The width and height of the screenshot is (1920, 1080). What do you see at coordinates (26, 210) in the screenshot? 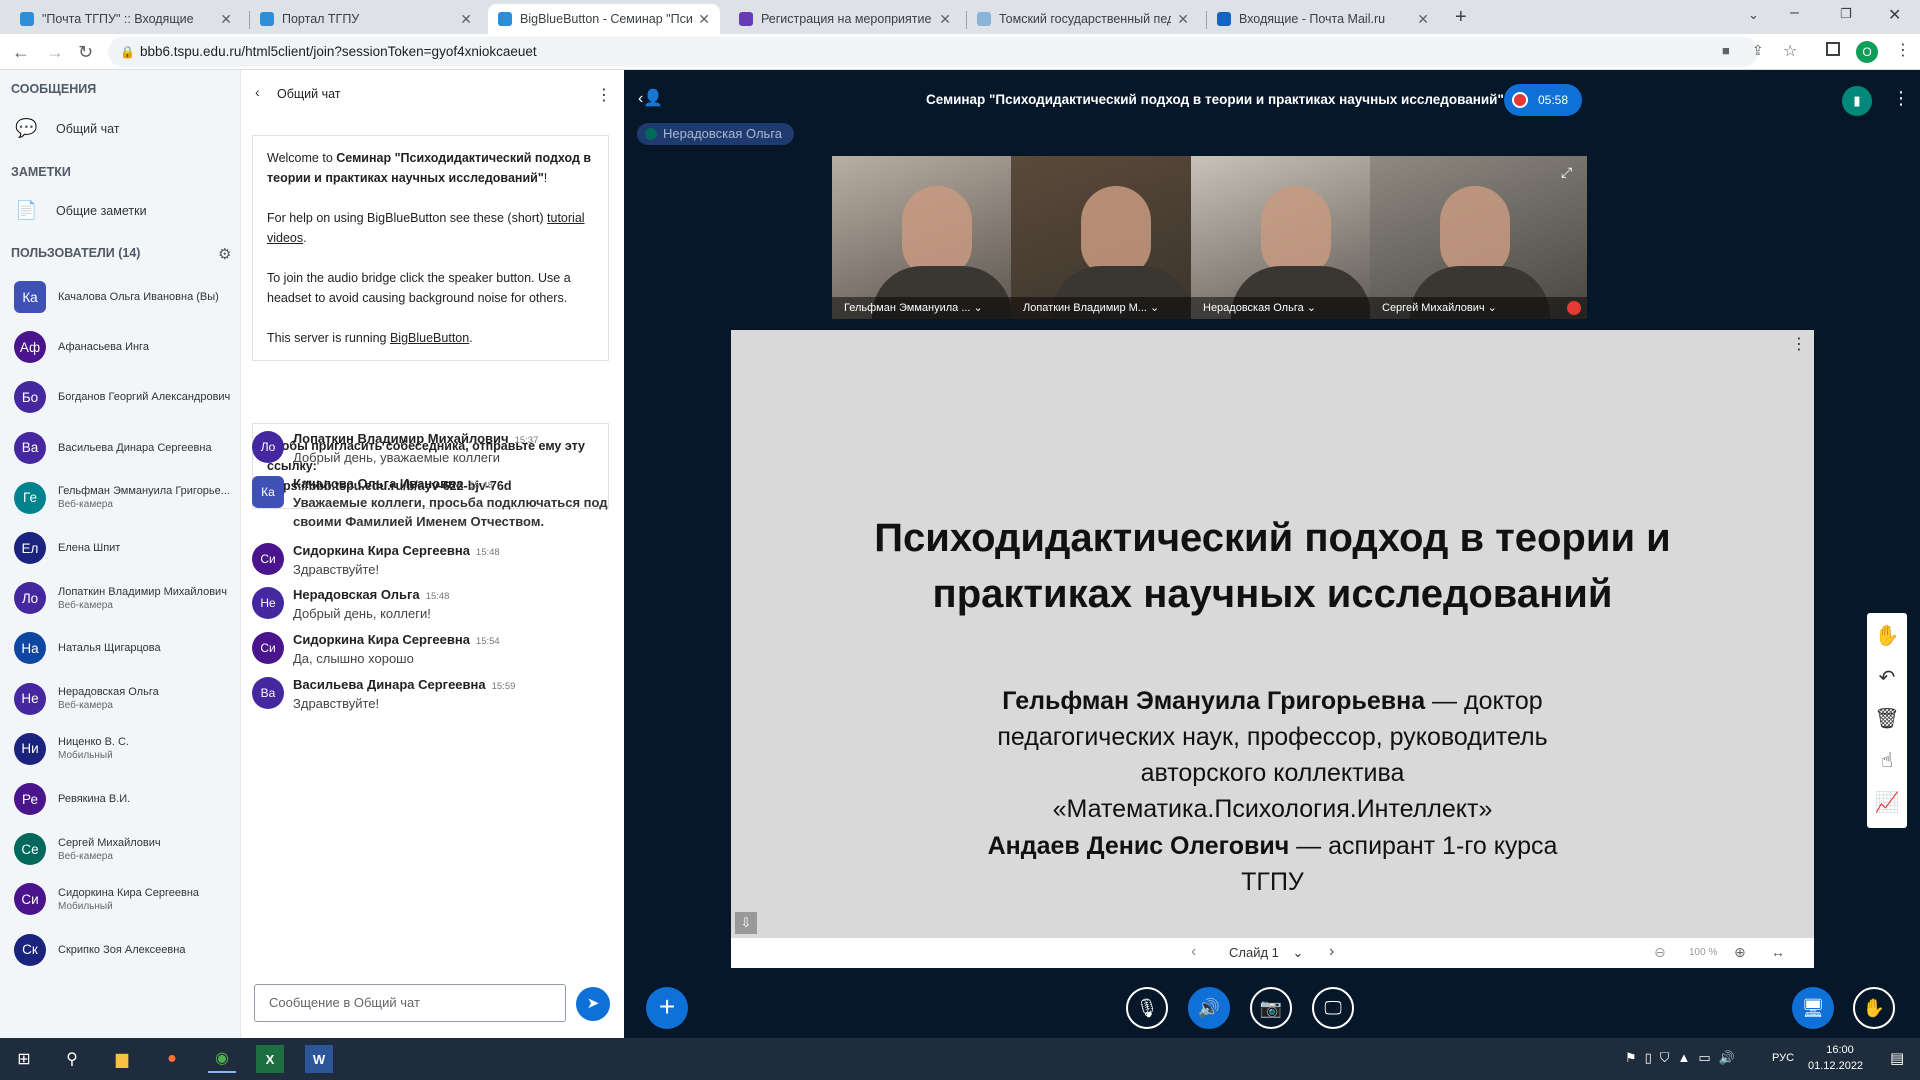
I see `notes-icon: 📄` at bounding box center [26, 210].